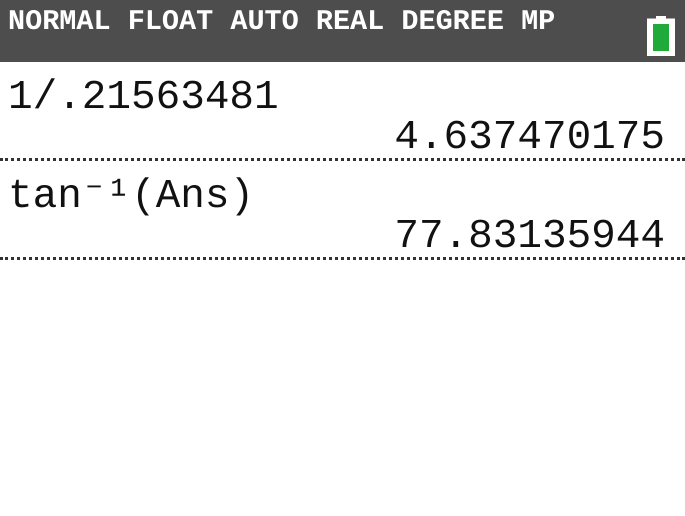 This screenshot has height=516, width=685. I want to click on mode-indicators: NORMAL FLOAT AUTO REAL DEGREE MP, so click(282, 22).